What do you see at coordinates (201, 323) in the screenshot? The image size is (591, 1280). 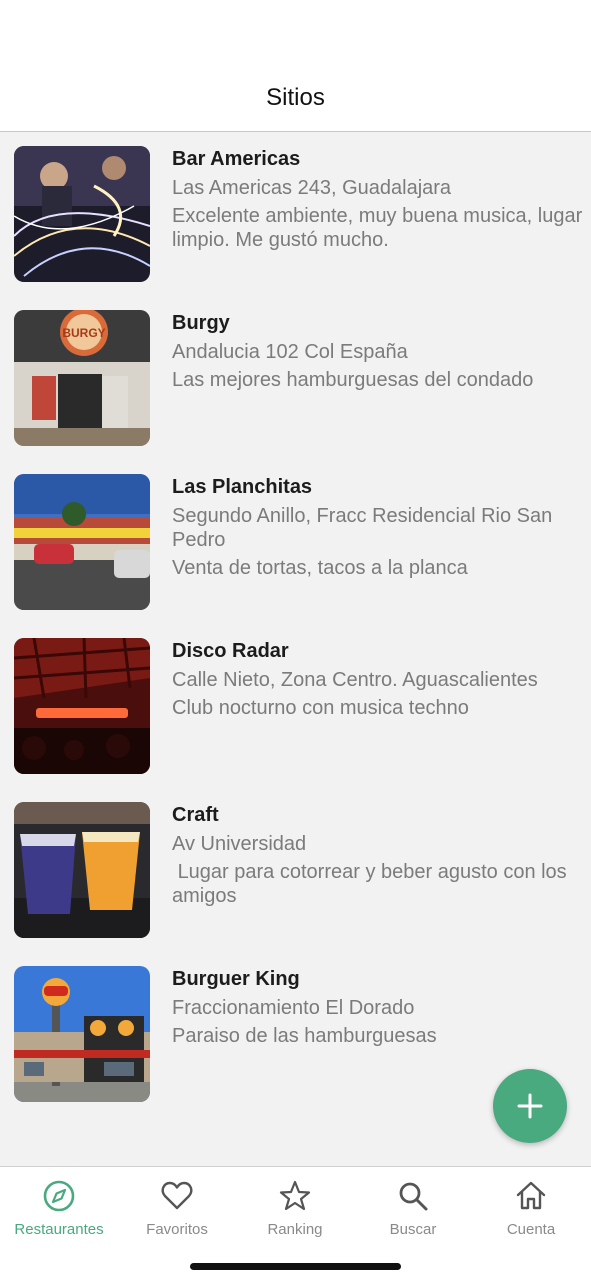 I see `place-name: Burgy` at bounding box center [201, 323].